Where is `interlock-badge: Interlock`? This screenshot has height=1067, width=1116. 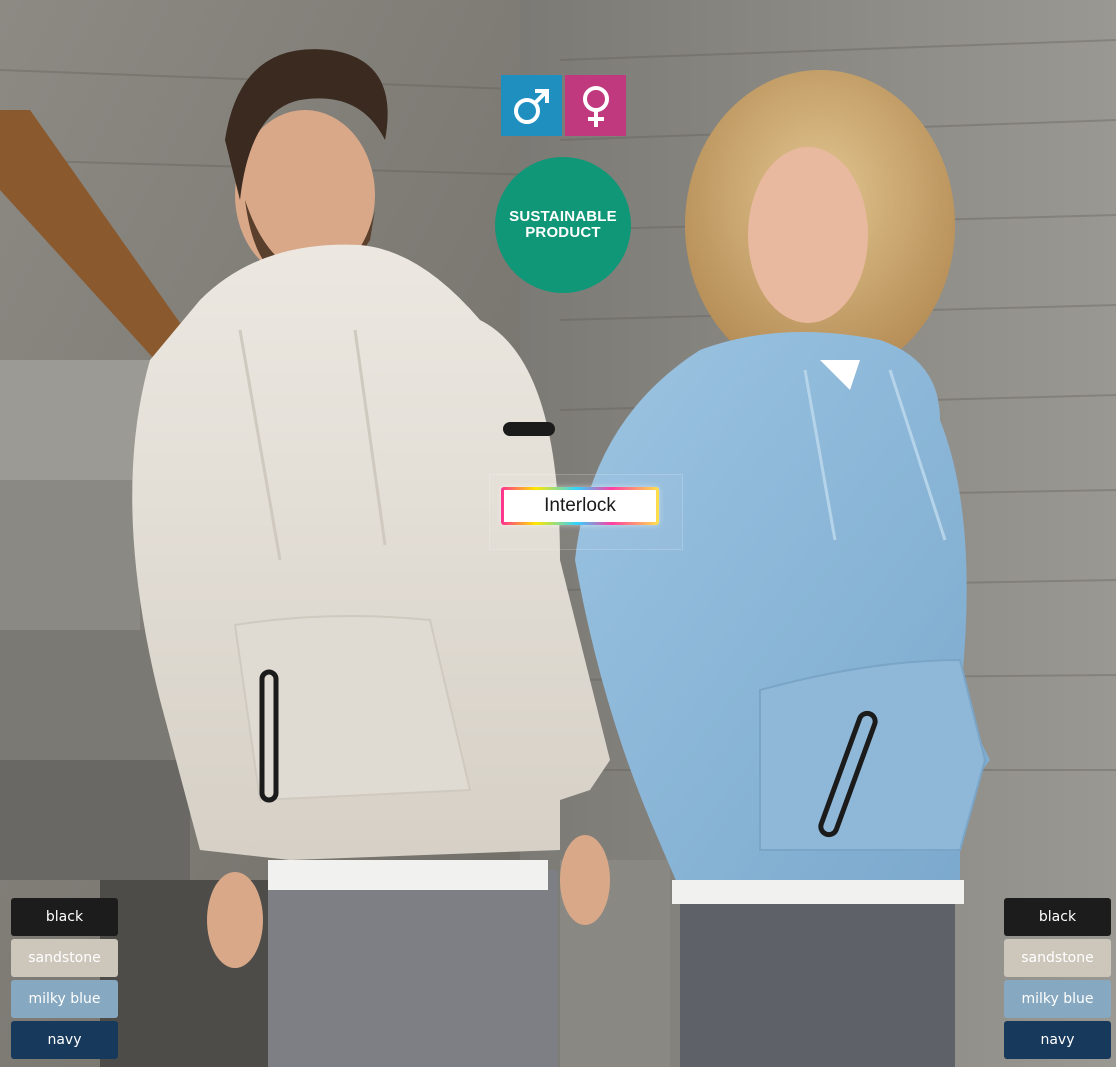
interlock-badge: Interlock is located at coordinates (580, 506).